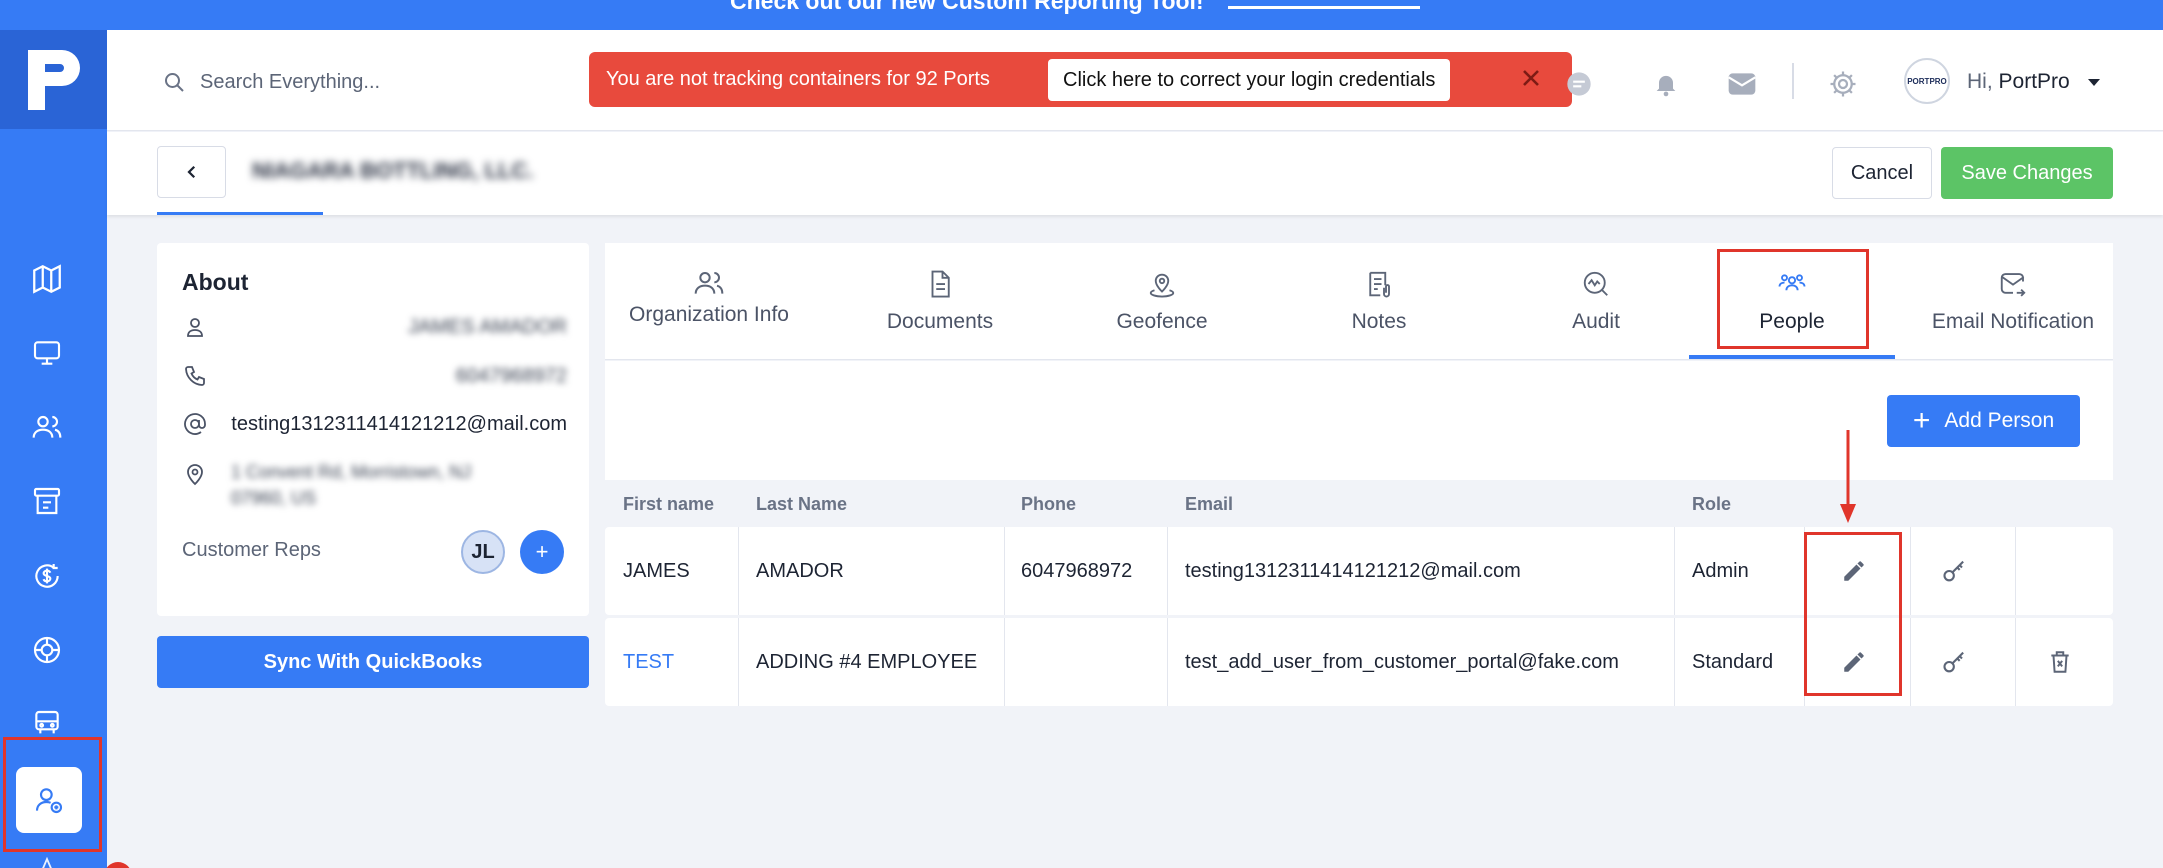 This screenshot has height=868, width=2163. What do you see at coordinates (393, 170) in the screenshot?
I see `page-title: NIAGARA BOTTLING, LLC.` at bounding box center [393, 170].